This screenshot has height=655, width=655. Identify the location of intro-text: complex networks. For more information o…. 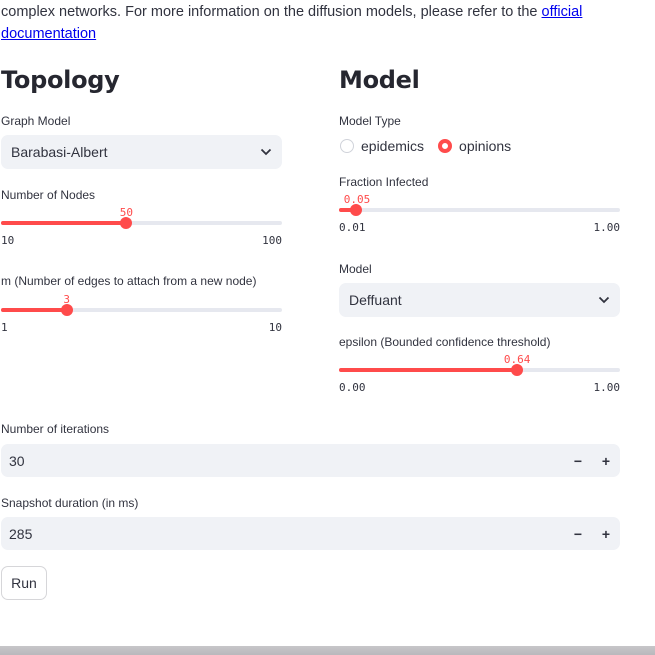
(271, 12).